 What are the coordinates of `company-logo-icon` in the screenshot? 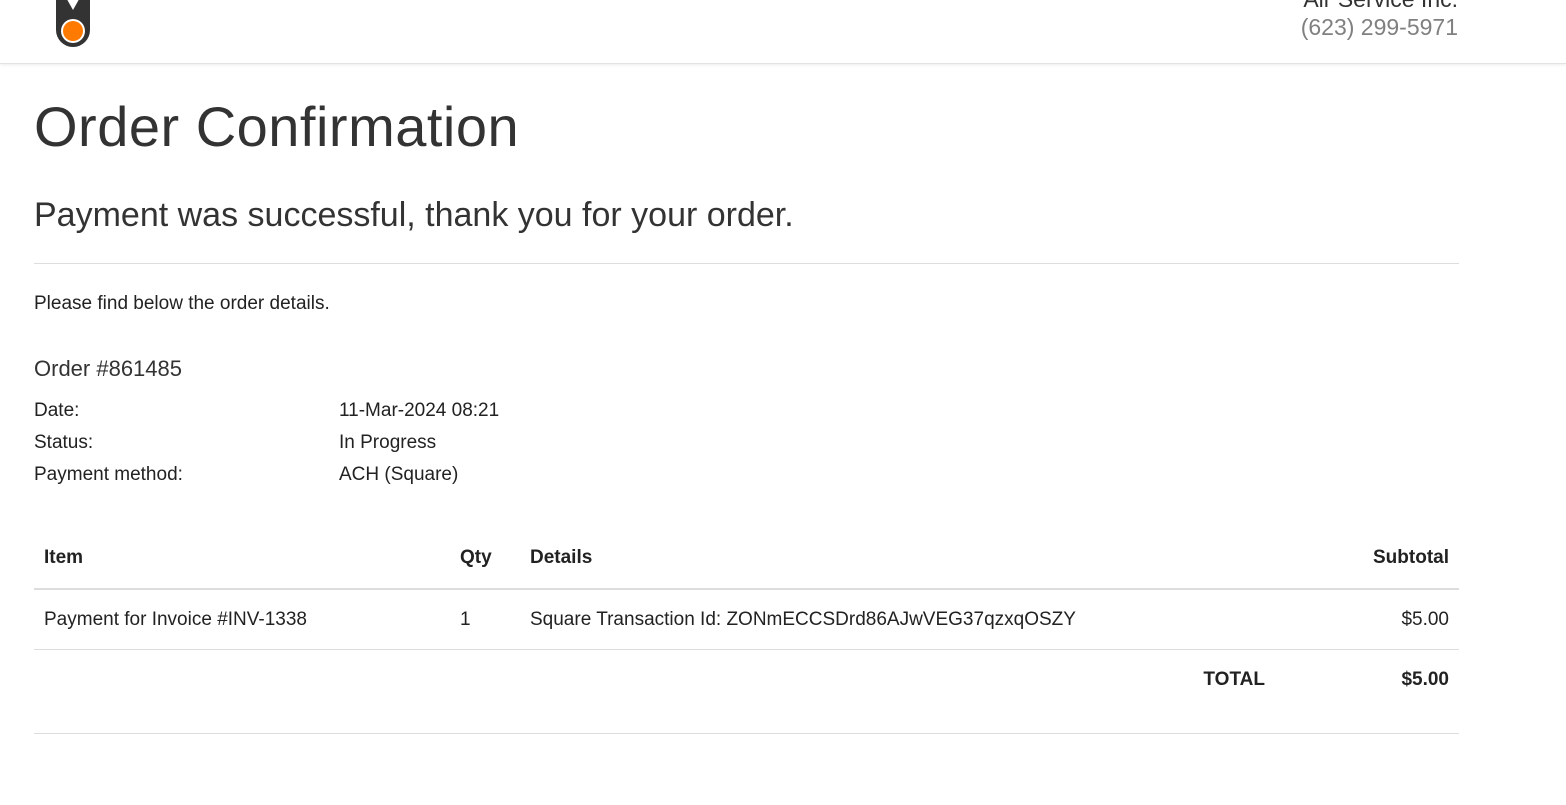 It's located at (73, 26).